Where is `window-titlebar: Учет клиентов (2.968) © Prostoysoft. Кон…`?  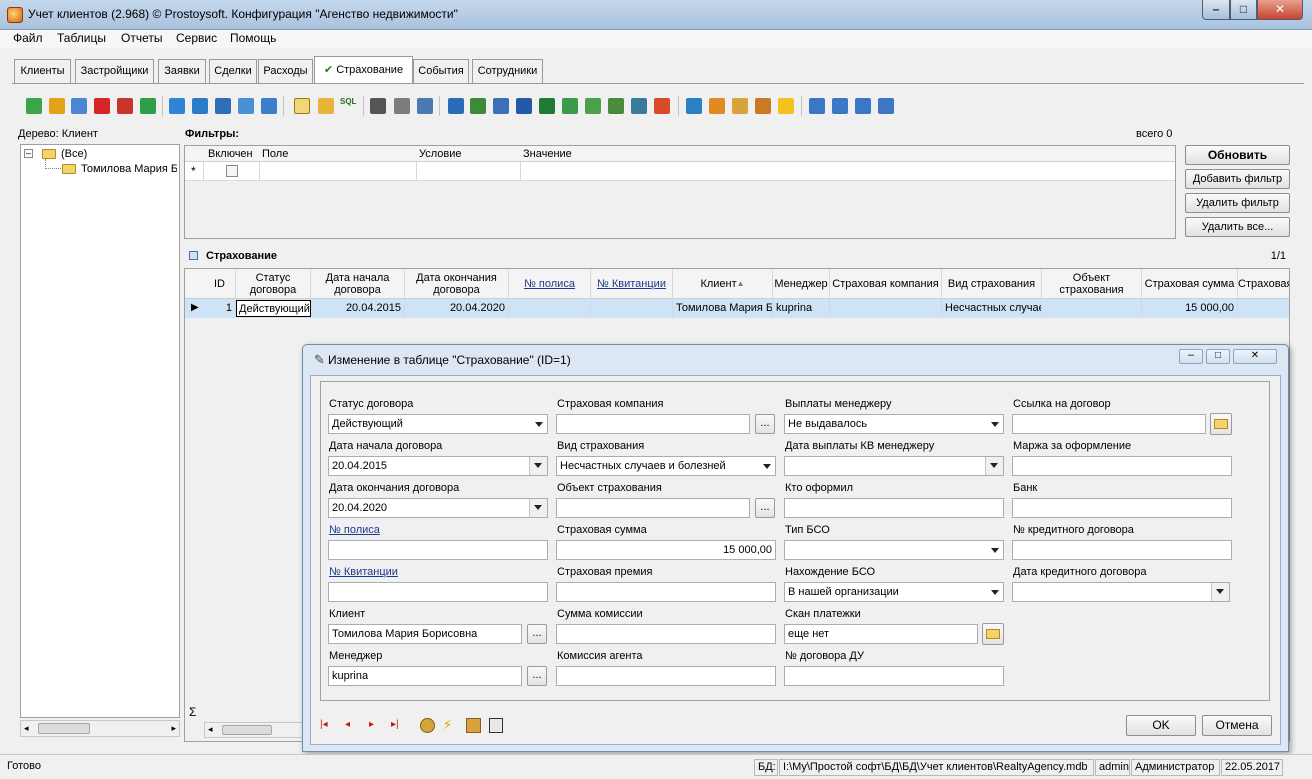 window-titlebar: Учет клиентов (2.968) © Prostoysoft. Кон… is located at coordinates (656, 15).